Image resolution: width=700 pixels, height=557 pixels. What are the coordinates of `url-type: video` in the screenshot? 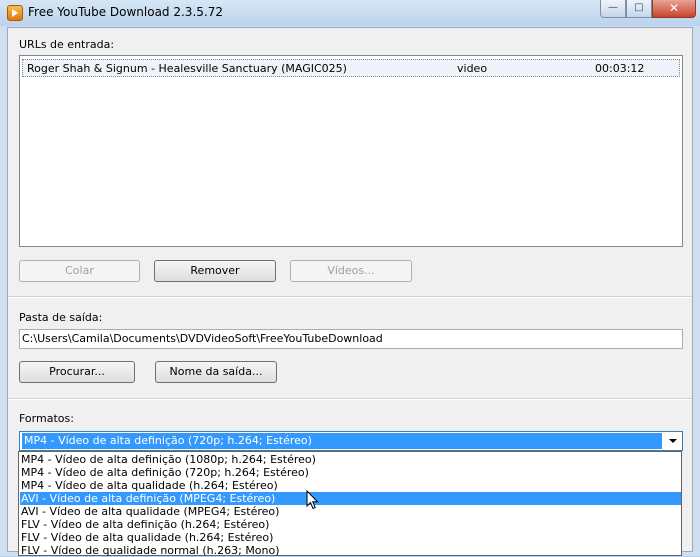 It's located at (472, 68).